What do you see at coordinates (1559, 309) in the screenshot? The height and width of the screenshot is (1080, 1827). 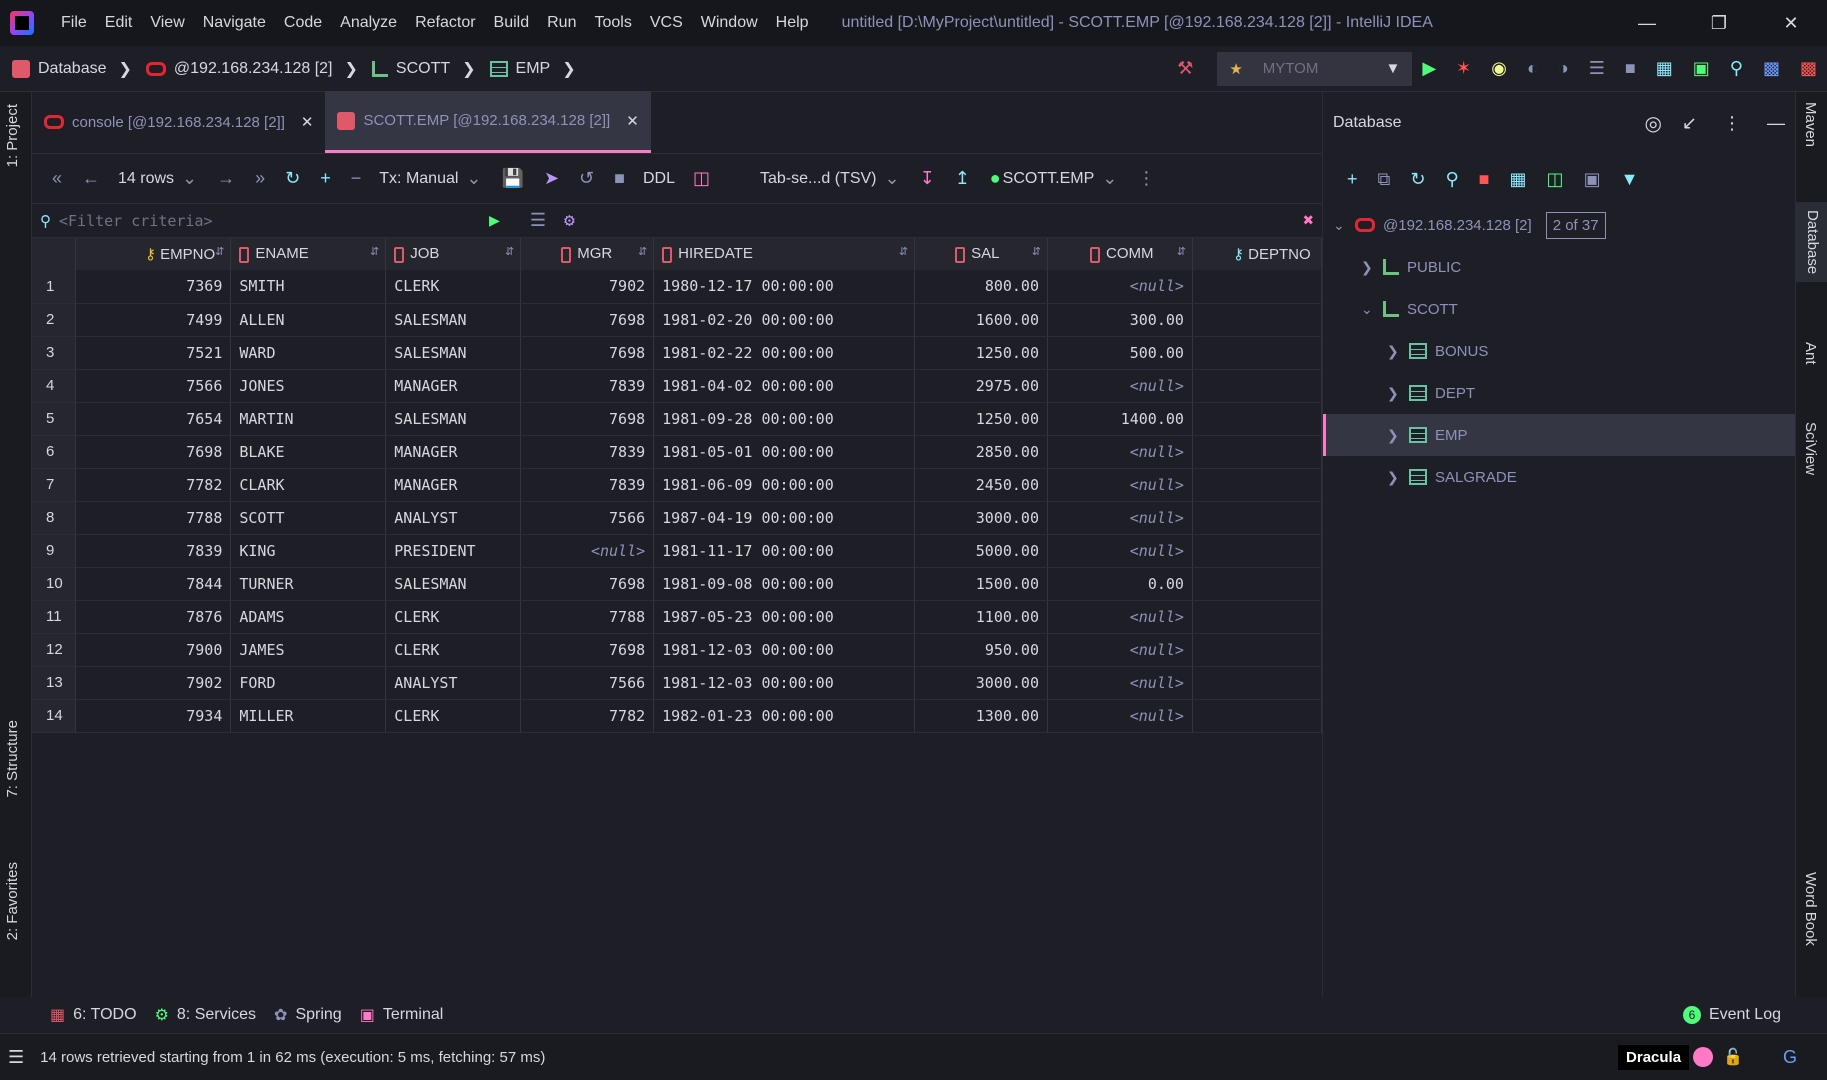 I see `tree-schema-scott: ⌄ SCOTT` at bounding box center [1559, 309].